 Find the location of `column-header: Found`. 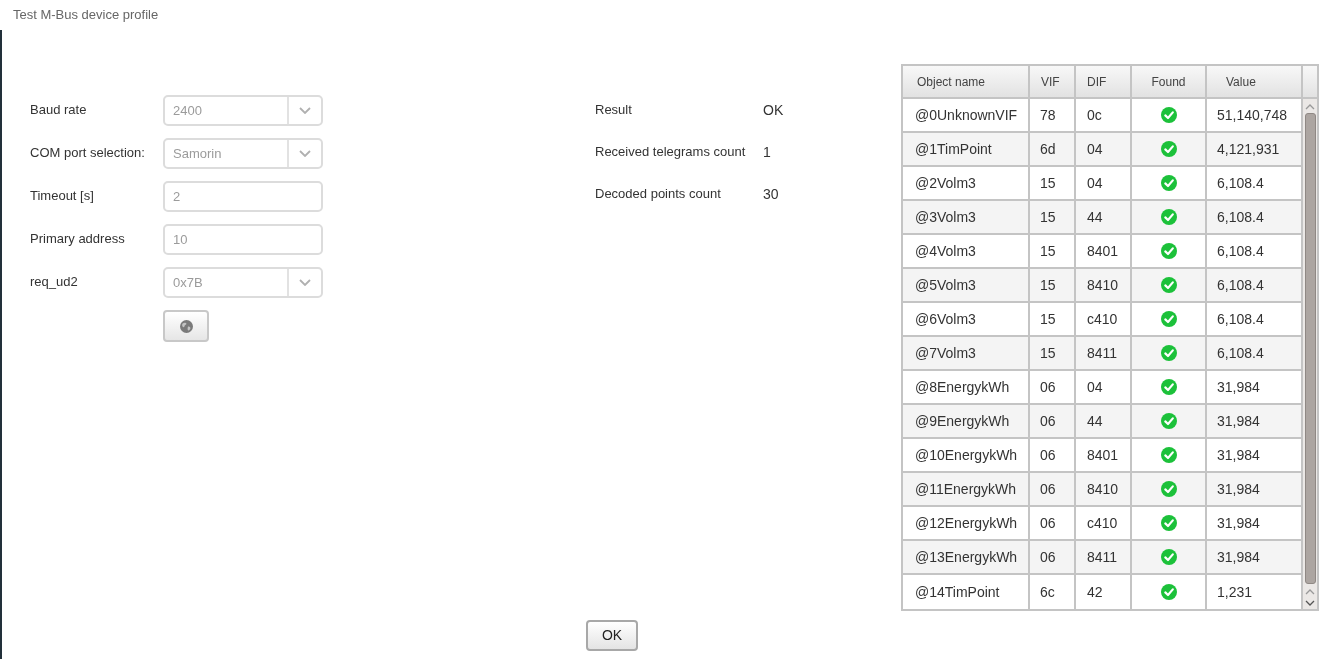

column-header: Found is located at coordinates (1169, 81).